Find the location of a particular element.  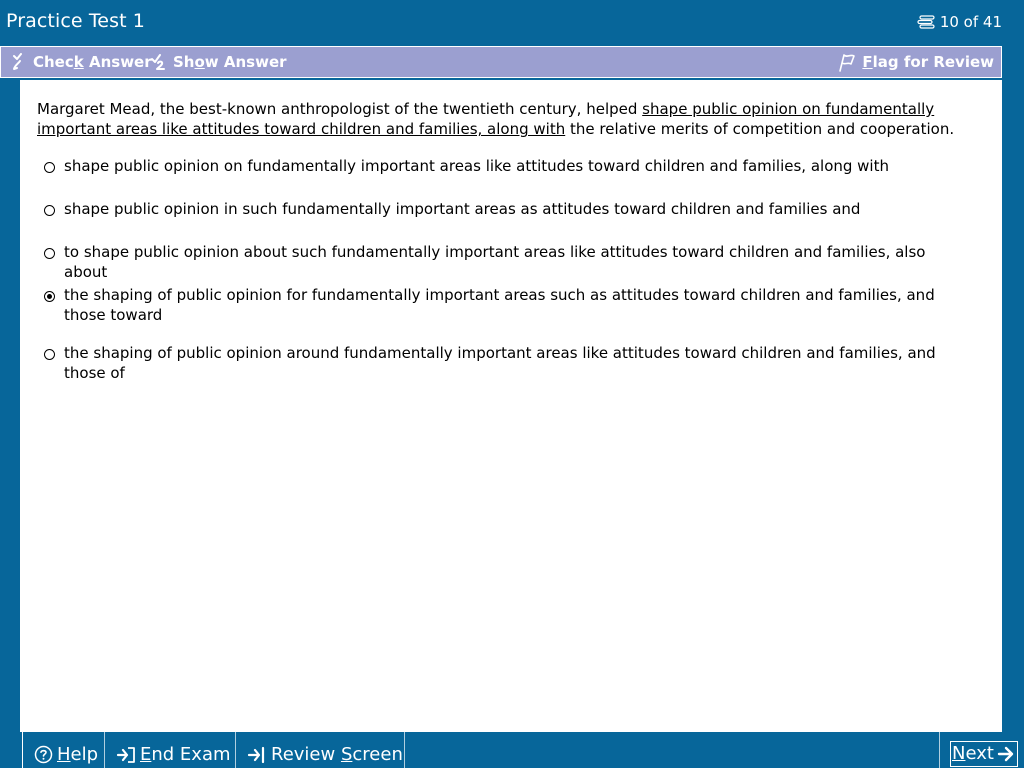

flag-for-review-label: Flag for Review is located at coordinates (928, 62).